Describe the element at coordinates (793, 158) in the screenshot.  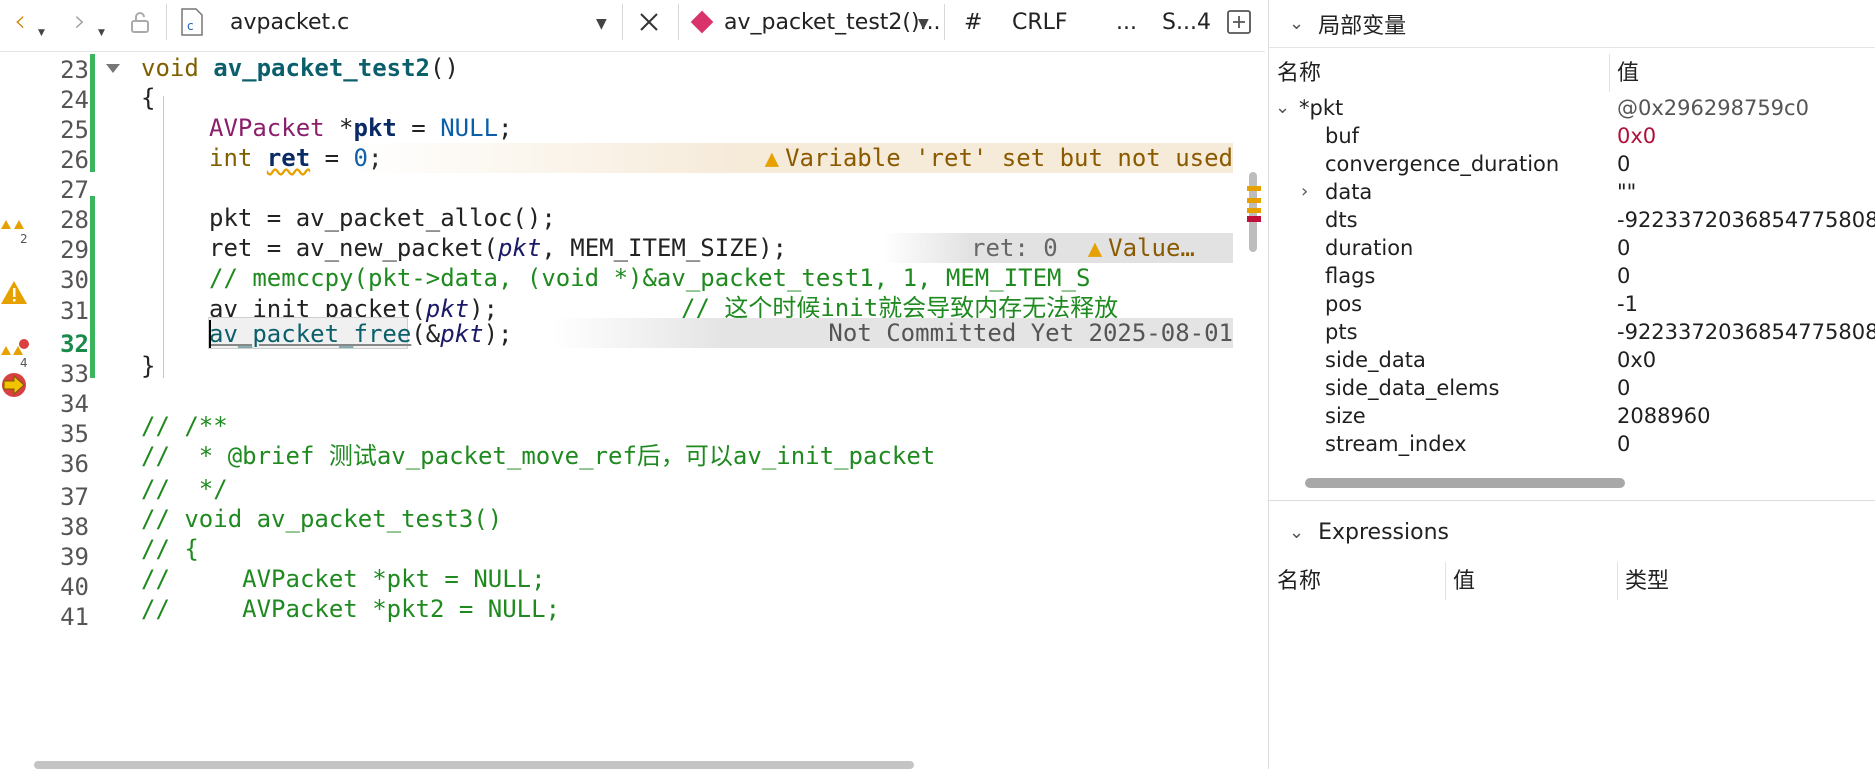
I see `inline-warning-line-26: ▲ Variable 'ret' set but not used` at that location.